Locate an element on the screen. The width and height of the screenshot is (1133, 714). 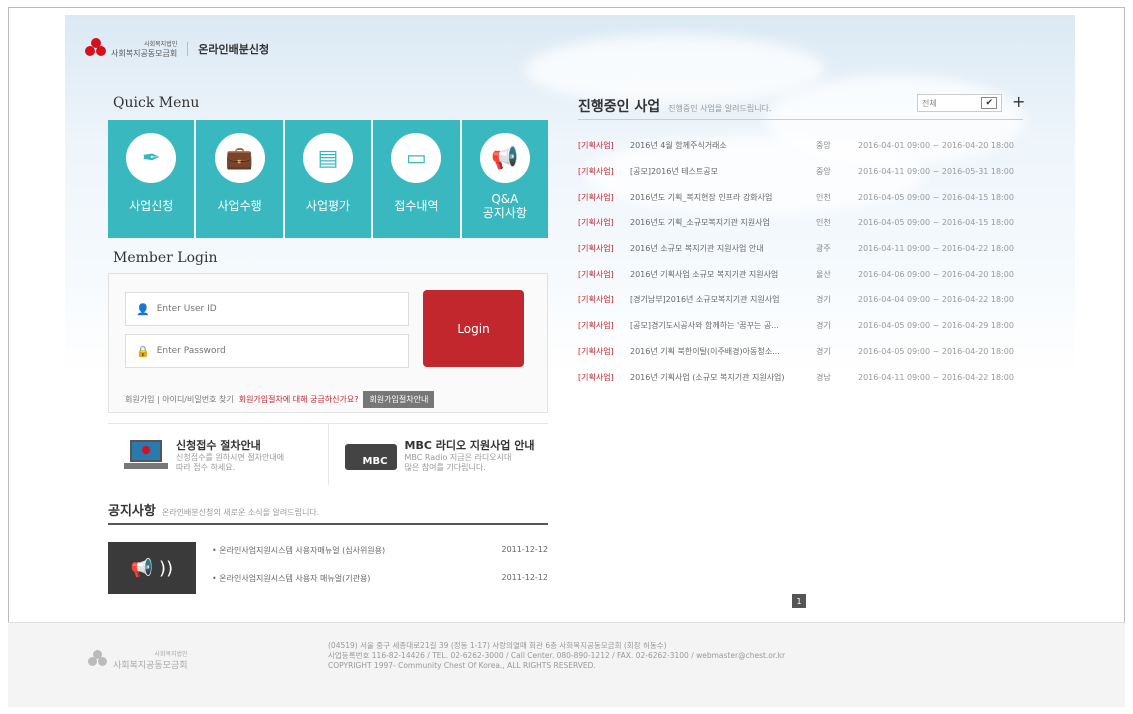
page-number-button: 1 is located at coordinates (799, 601).